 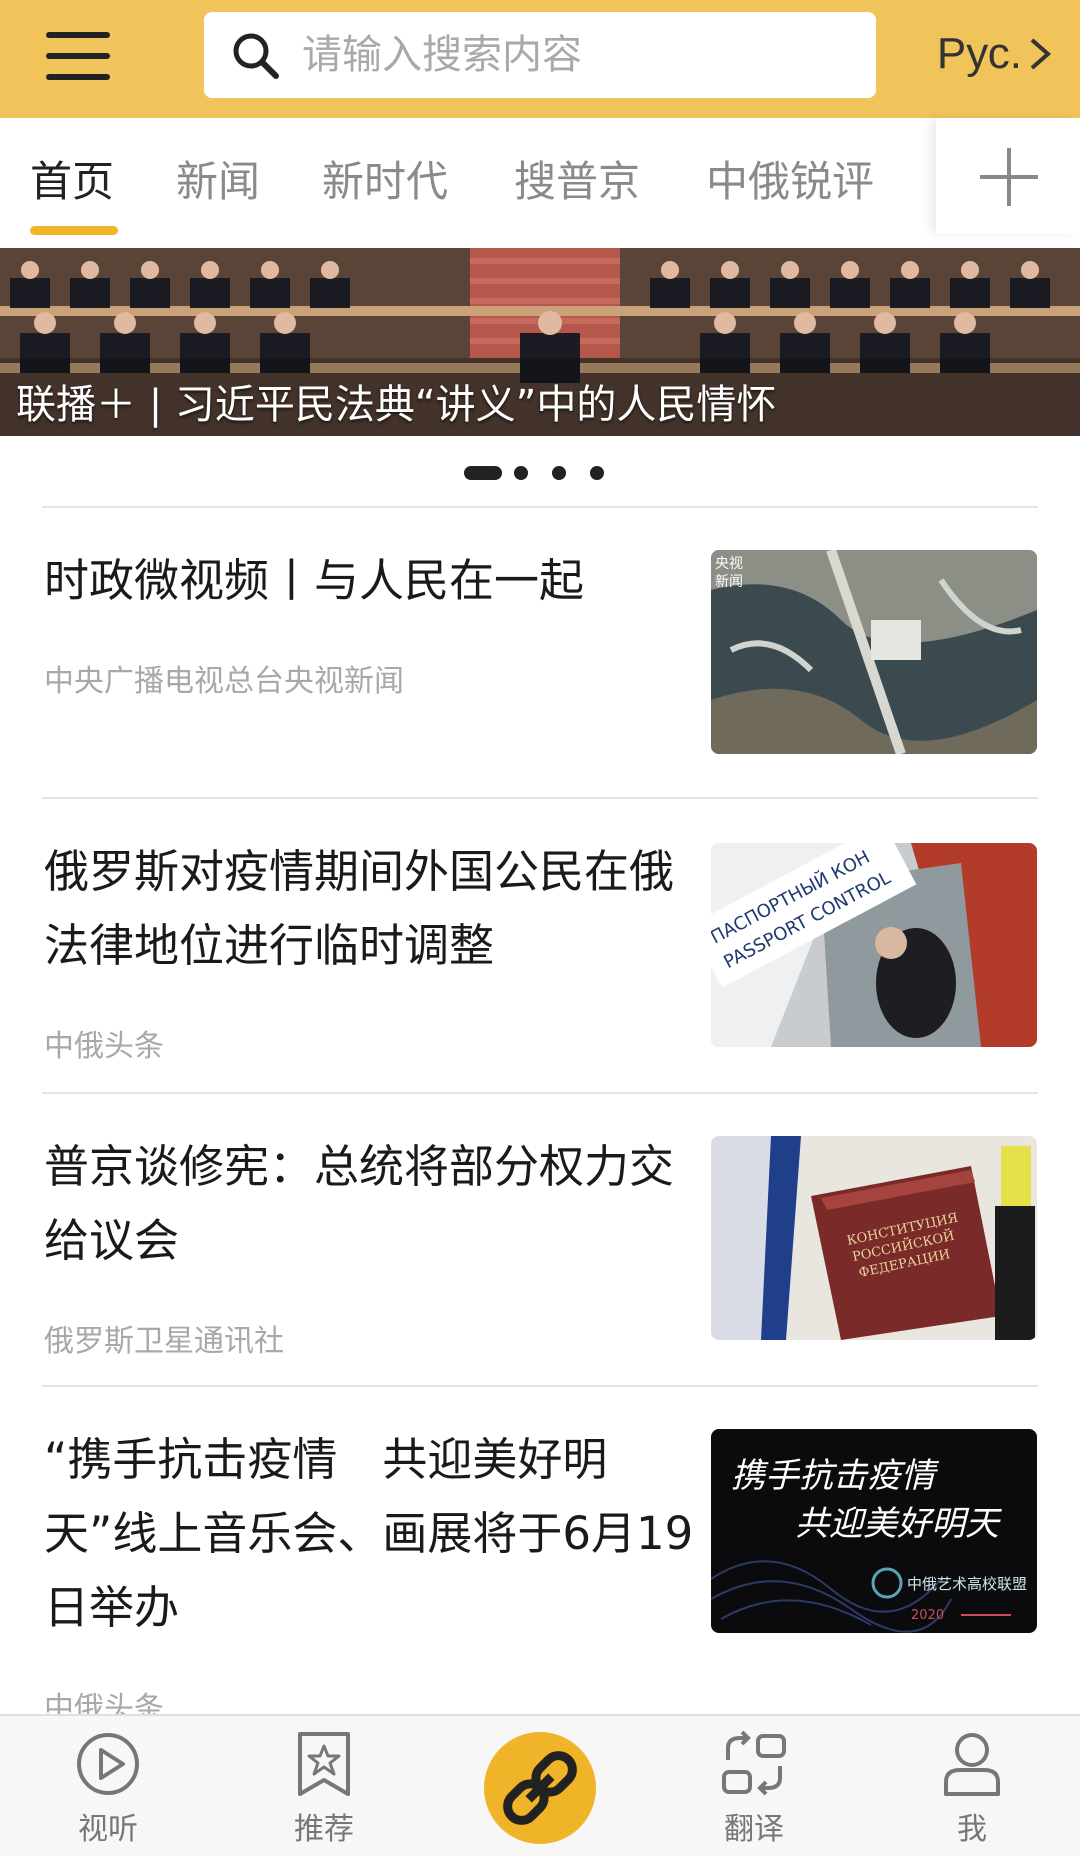 I want to click on bottom-navigation: 视听 推荐 翻译 我, so click(x=540, y=1785).